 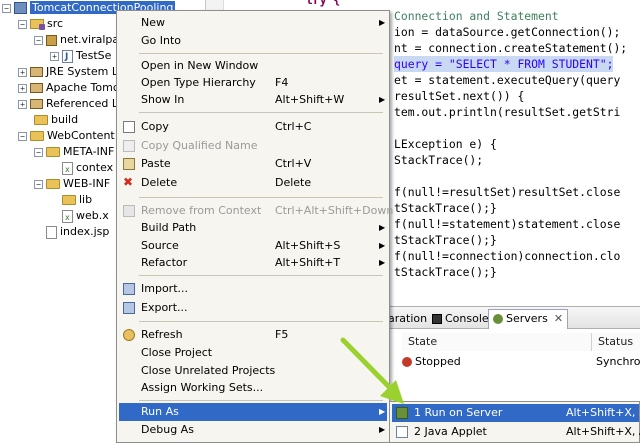 I want to click on code-line: f(null!=statement)statement.close, so click(x=507, y=224).